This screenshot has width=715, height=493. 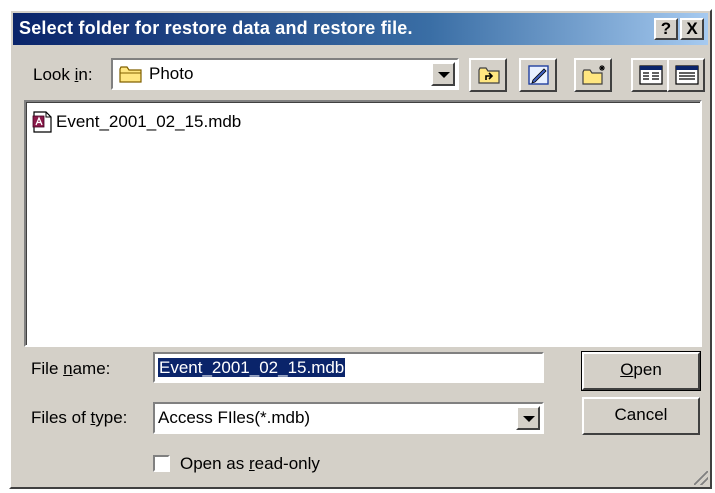 What do you see at coordinates (250, 464) in the screenshot?
I see `read-only-label: Open as read-only` at bounding box center [250, 464].